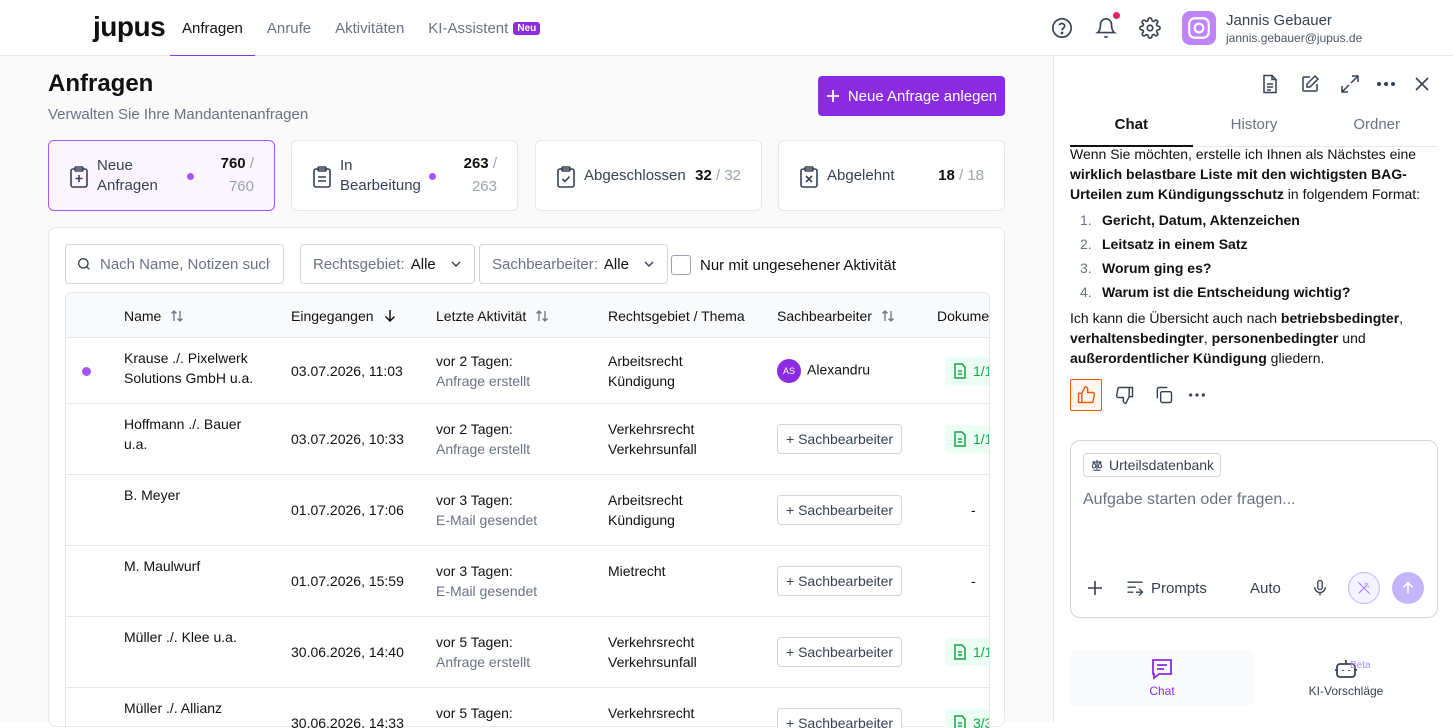  I want to click on new-inquiry-button: Neue Anfrage anlegen, so click(911, 96).